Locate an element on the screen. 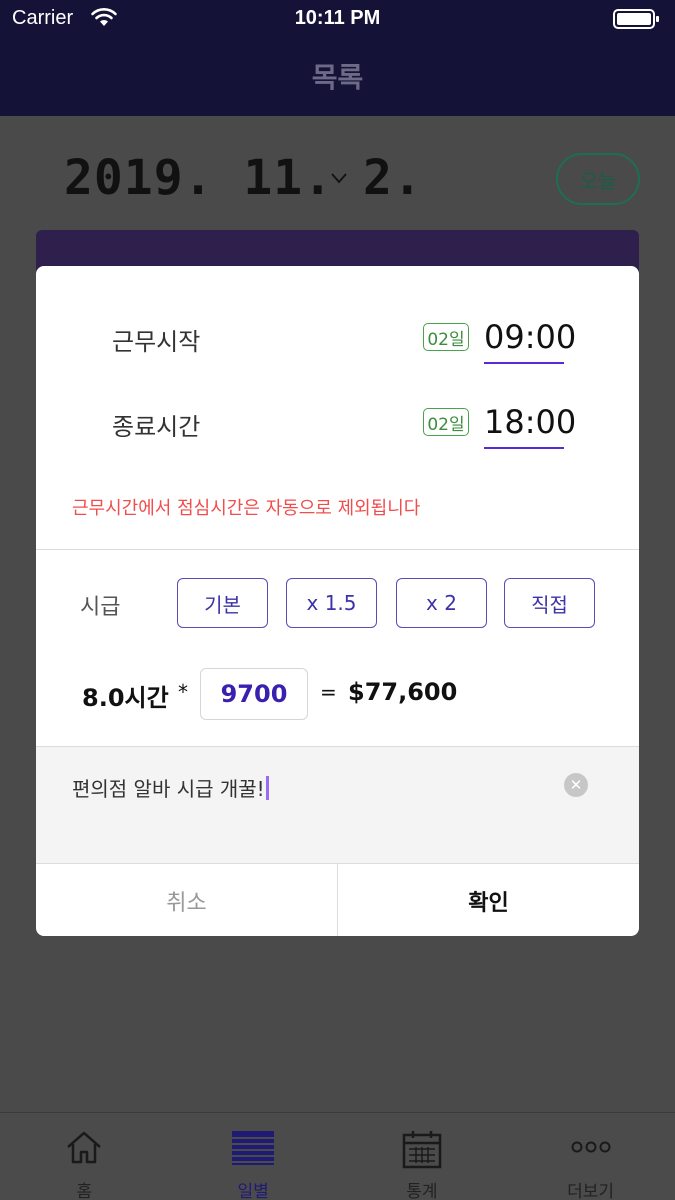 The width and height of the screenshot is (675, 1200). dialog-footer: 취소 확인 is located at coordinates (337, 899).